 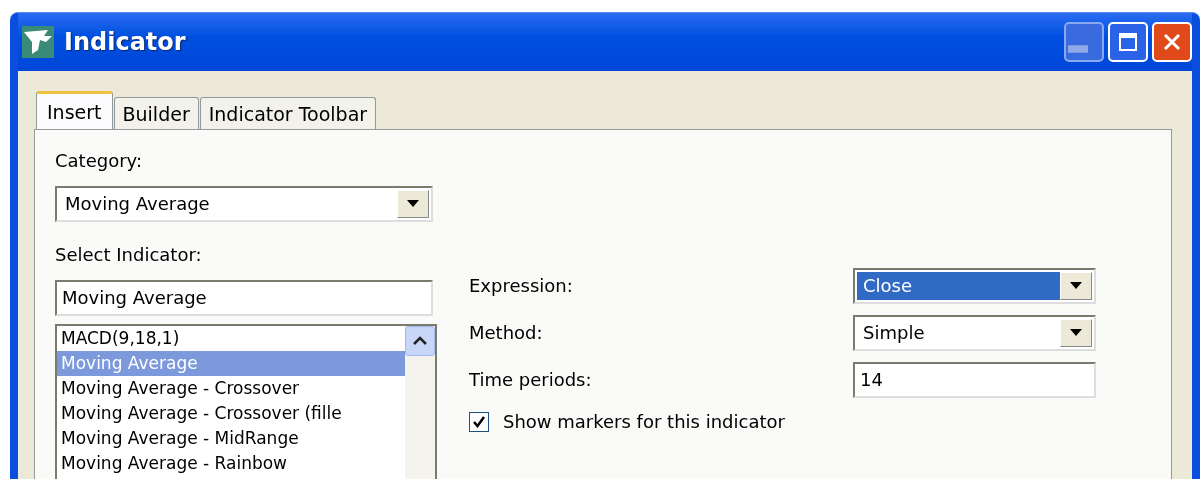 What do you see at coordinates (974, 379) in the screenshot?
I see `input-field: 14` at bounding box center [974, 379].